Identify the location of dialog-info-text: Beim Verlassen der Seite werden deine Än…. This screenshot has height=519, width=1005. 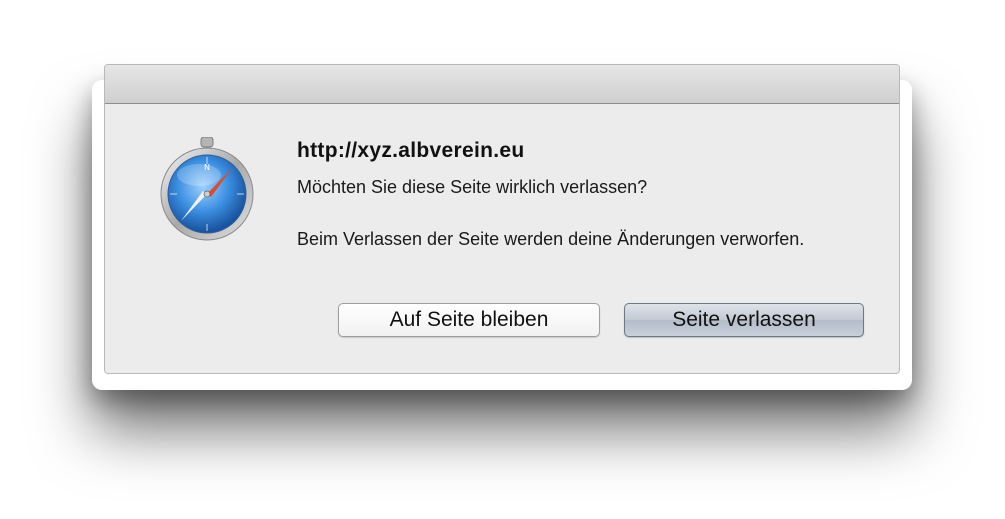
(551, 239).